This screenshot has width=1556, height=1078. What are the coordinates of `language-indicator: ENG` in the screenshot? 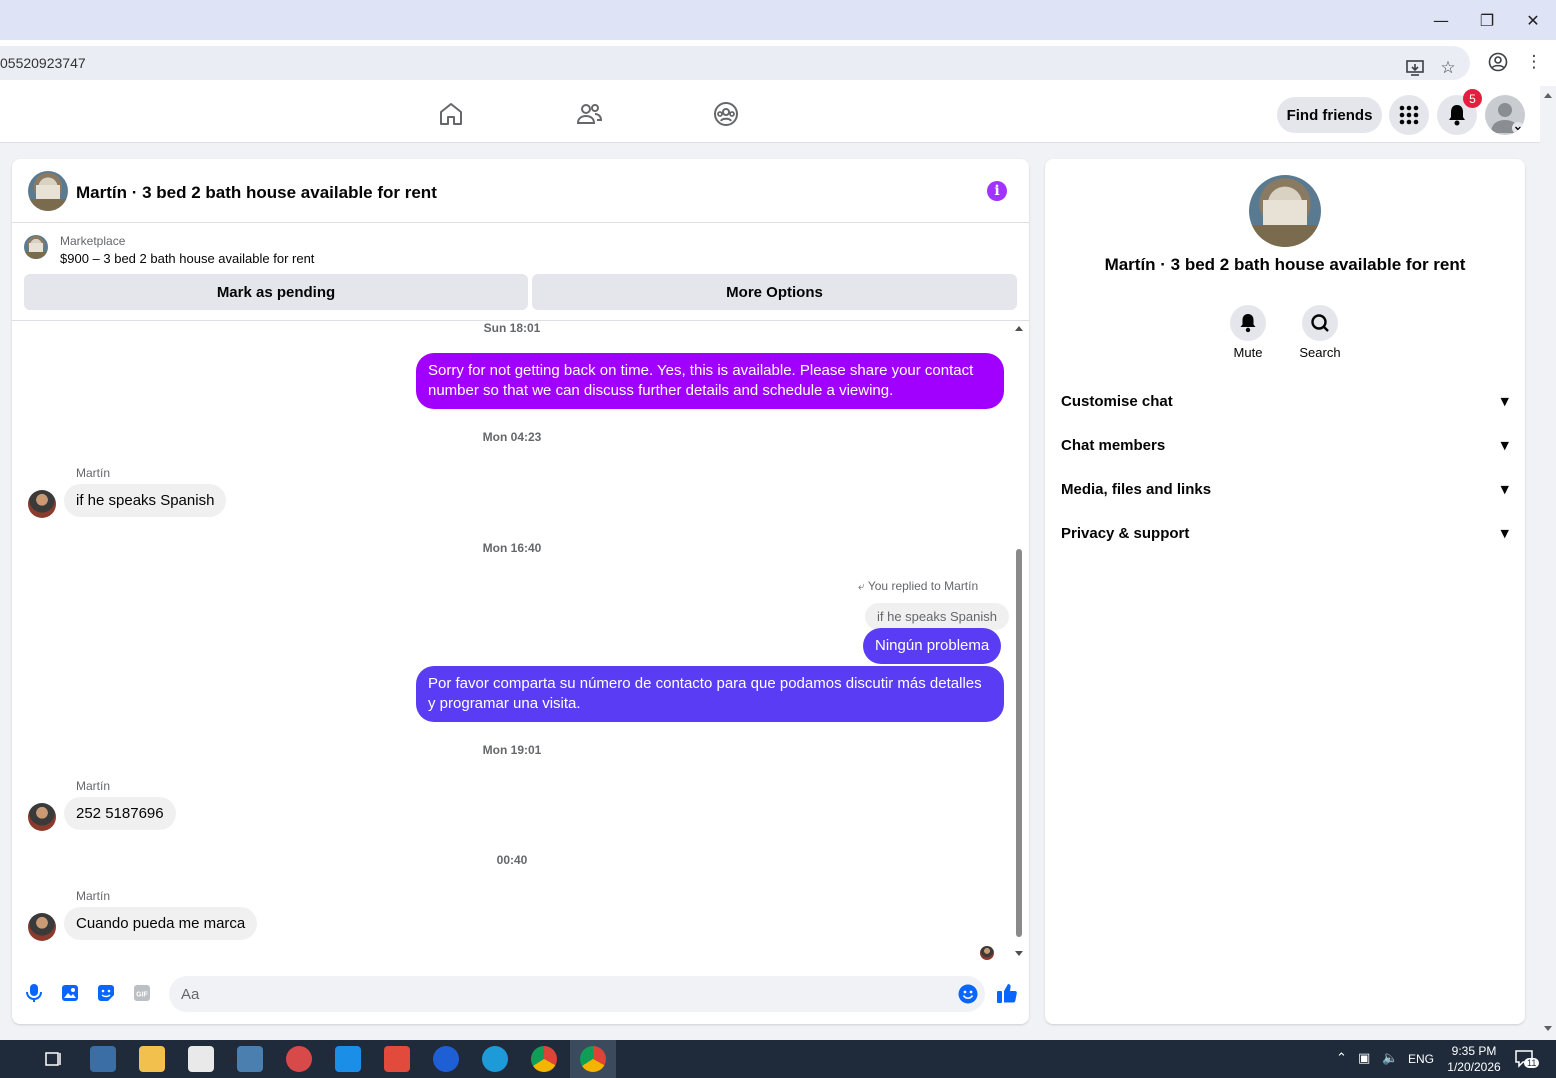 It's located at (1421, 1059).